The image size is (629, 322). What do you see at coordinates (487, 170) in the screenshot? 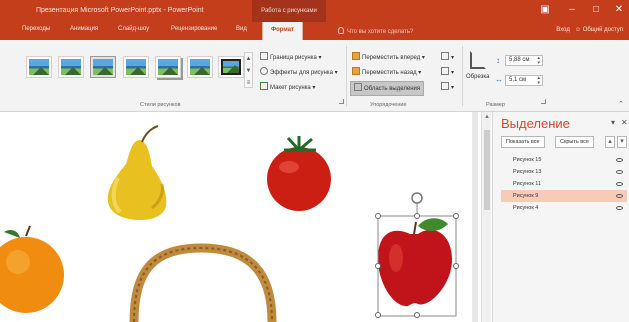
I see `scrollbar-thumb` at bounding box center [487, 170].